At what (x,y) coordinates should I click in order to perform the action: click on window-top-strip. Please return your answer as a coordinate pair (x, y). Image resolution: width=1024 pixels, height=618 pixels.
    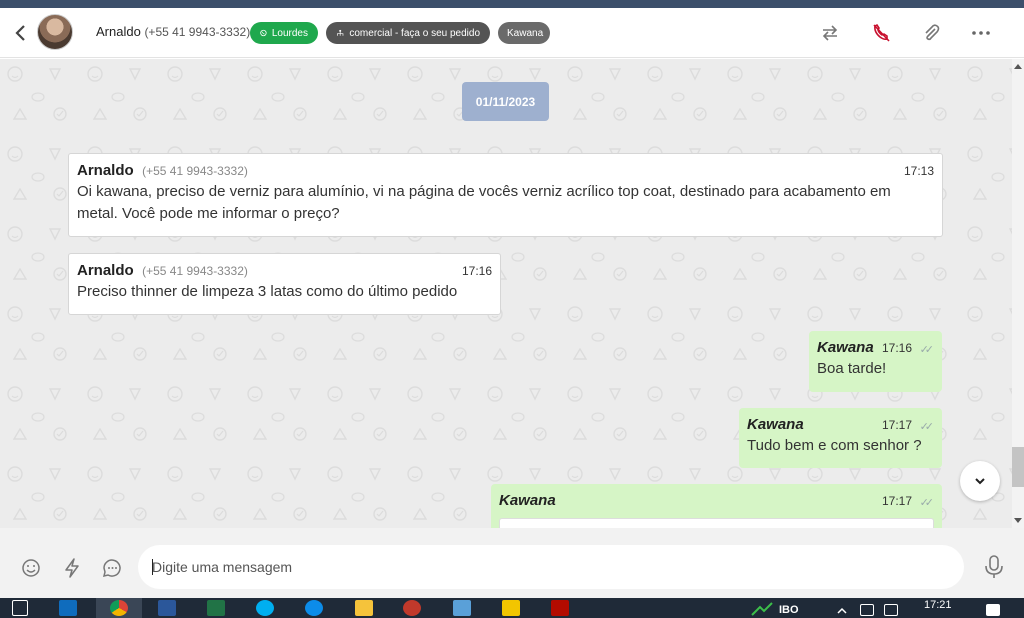
    Looking at the image, I should click on (512, 4).